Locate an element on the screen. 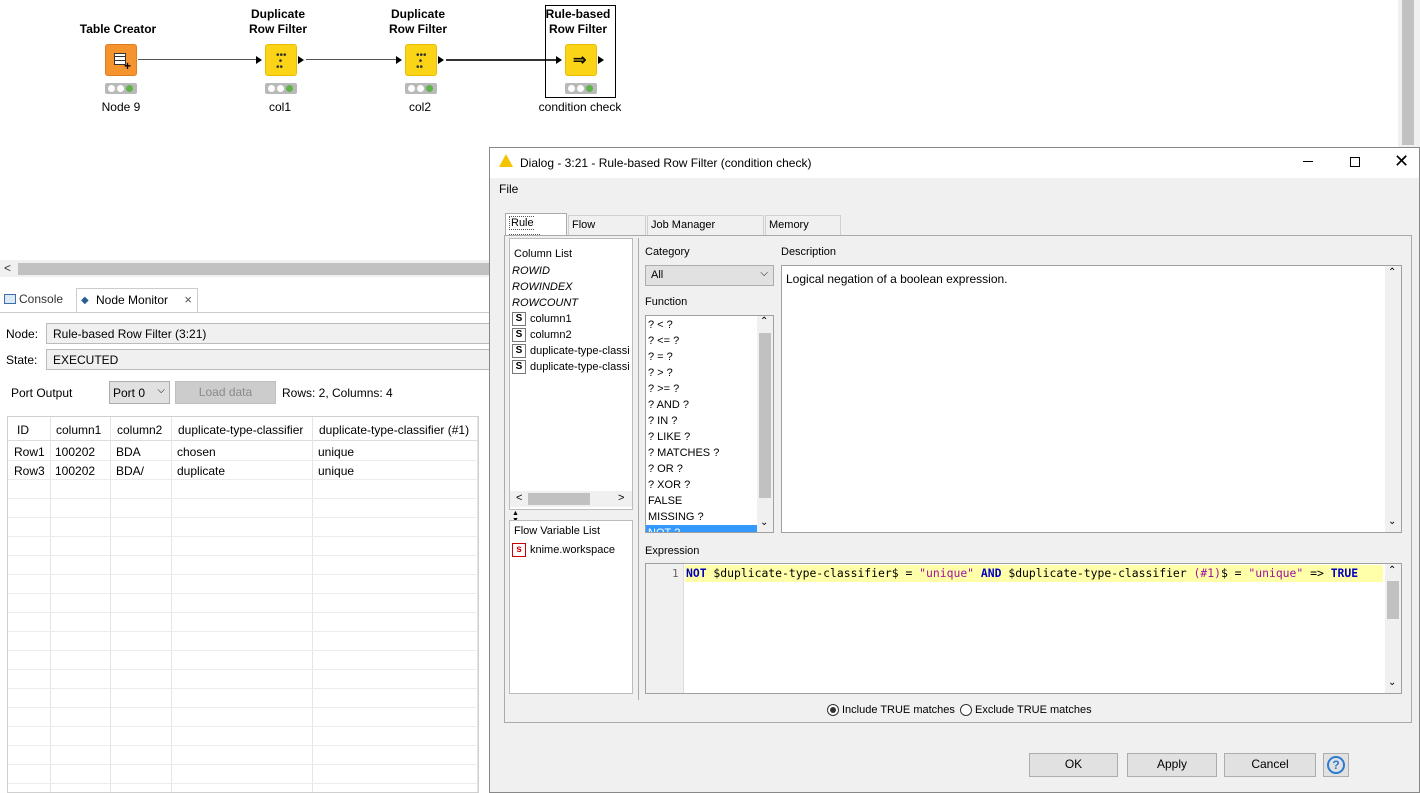  table-cell: chosen is located at coordinates (196, 452).